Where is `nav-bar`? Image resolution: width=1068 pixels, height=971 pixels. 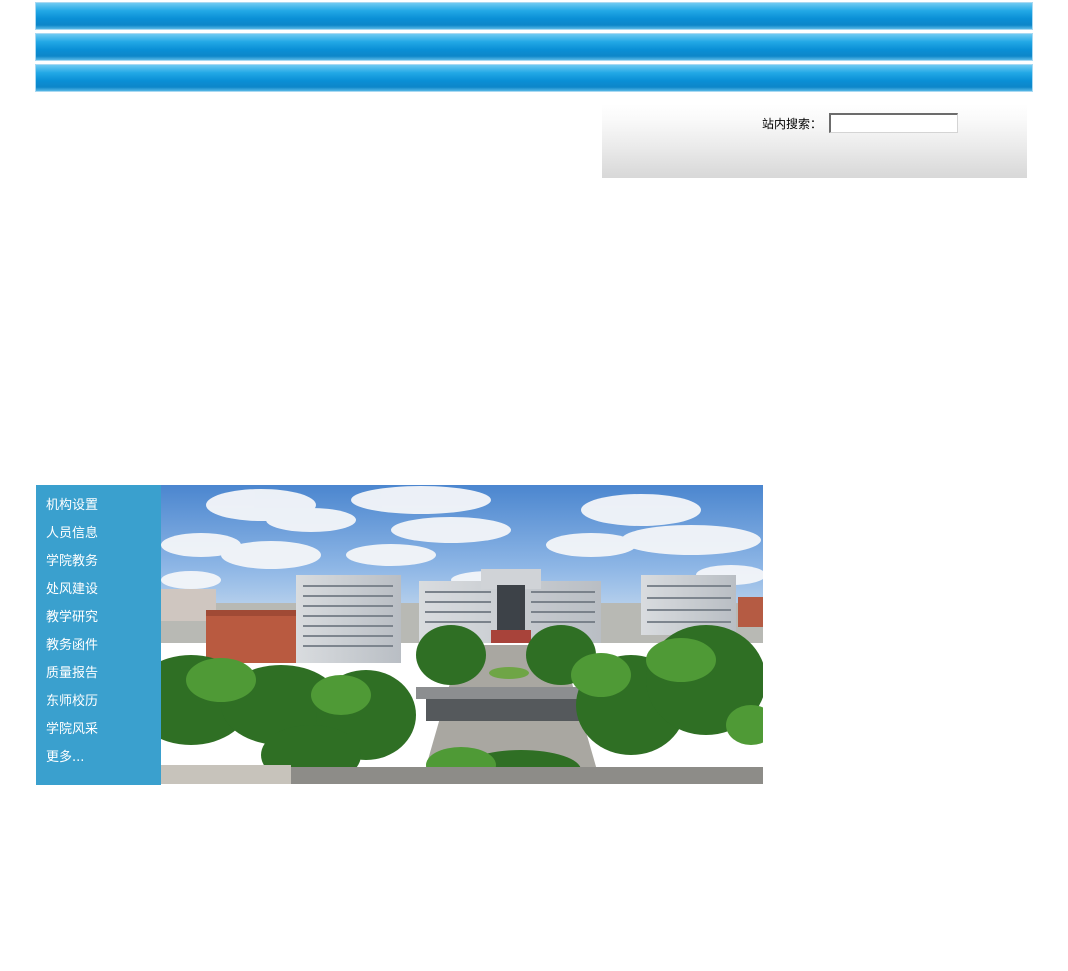 nav-bar is located at coordinates (534, 78).